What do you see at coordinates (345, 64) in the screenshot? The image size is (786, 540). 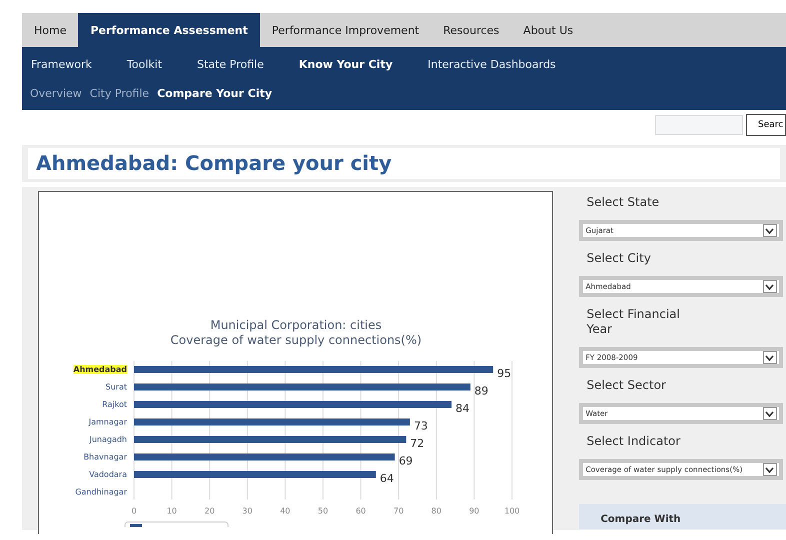 I see `nav-link: Know Your City` at bounding box center [345, 64].